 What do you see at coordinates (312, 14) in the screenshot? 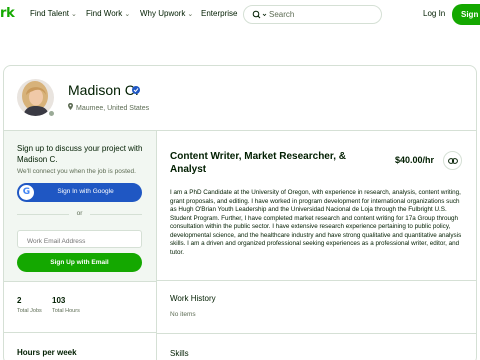
I see `search-input: Search` at bounding box center [312, 14].